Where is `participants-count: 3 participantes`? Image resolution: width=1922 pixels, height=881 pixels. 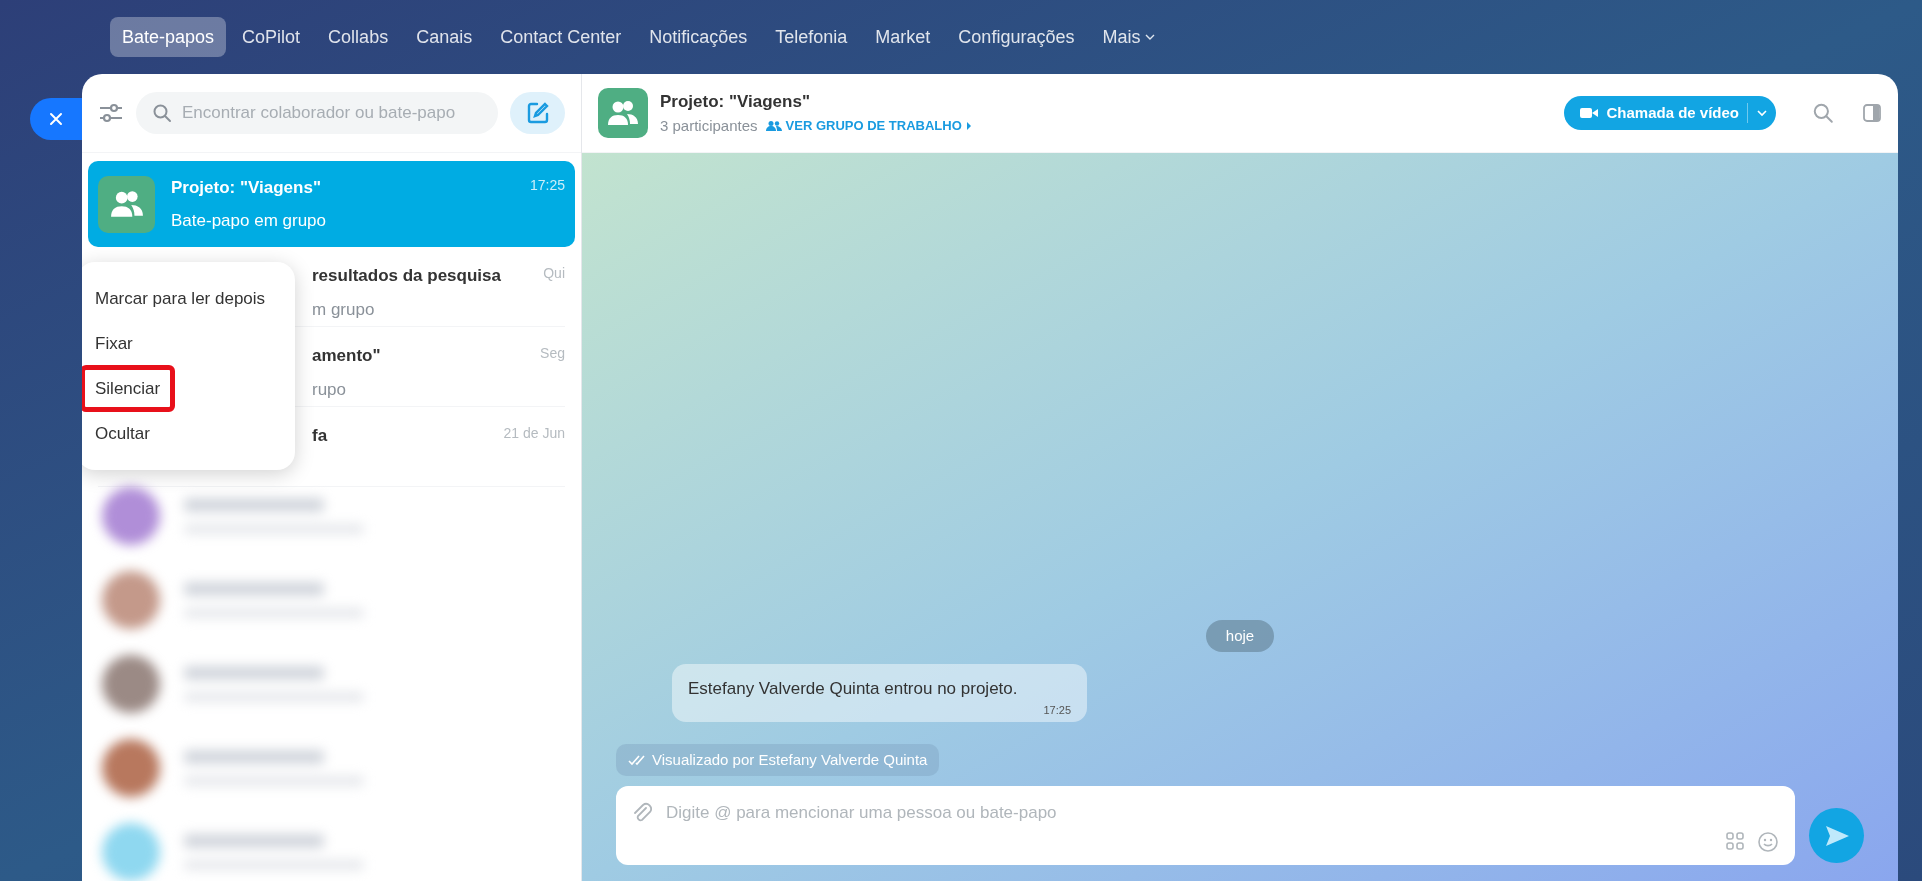 participants-count: 3 participantes is located at coordinates (709, 125).